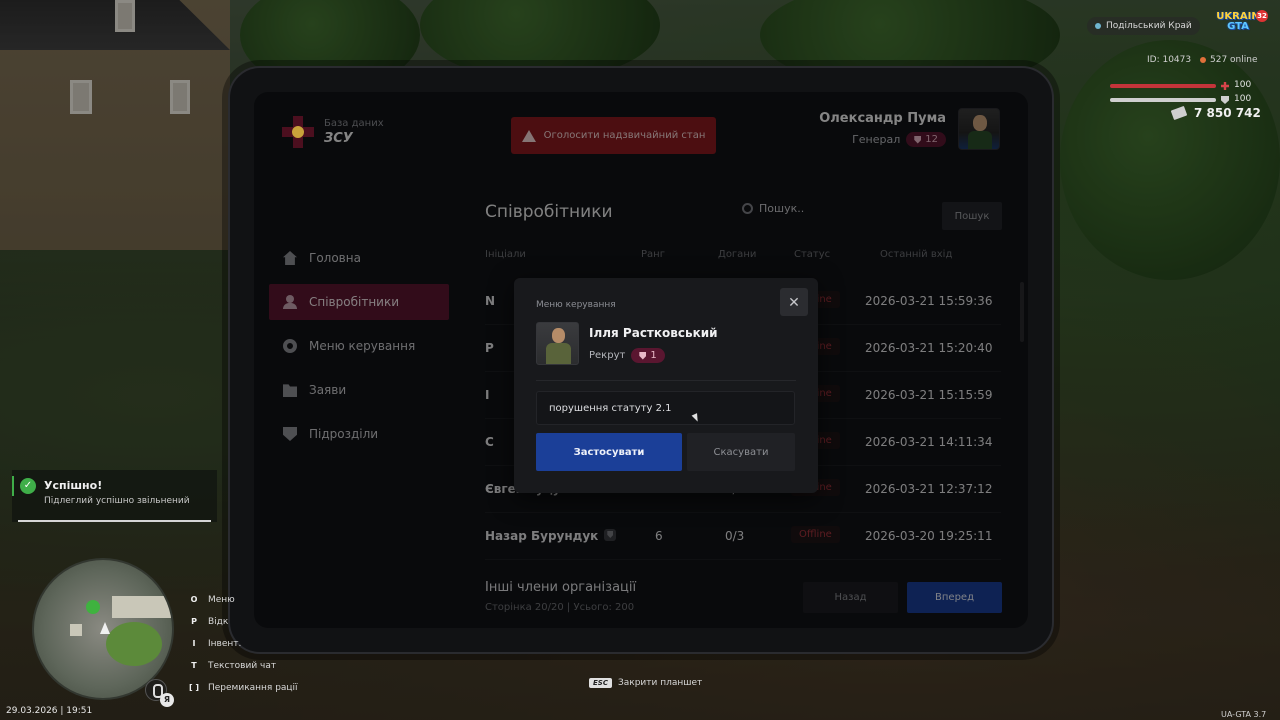  I want to click on divider, so click(666, 380).